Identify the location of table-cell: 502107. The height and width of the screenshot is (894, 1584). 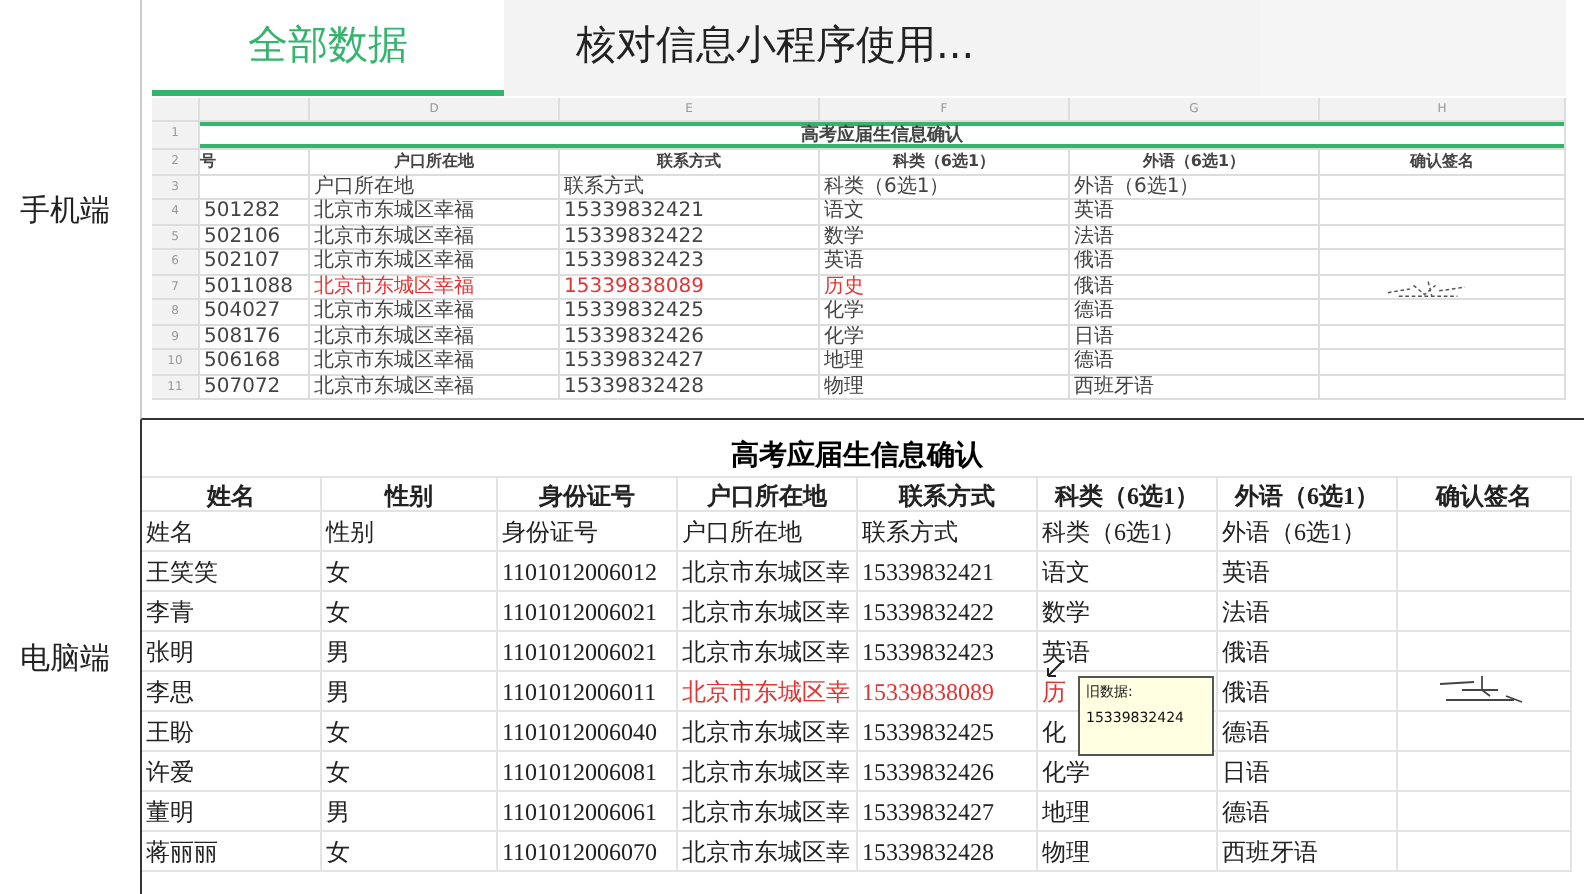
(255, 262).